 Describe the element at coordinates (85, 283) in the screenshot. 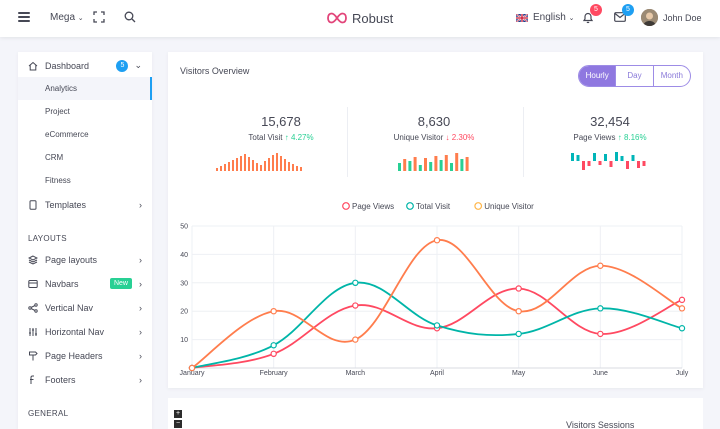

I see `sidebar-item-navbars: Navbars New ›` at that location.